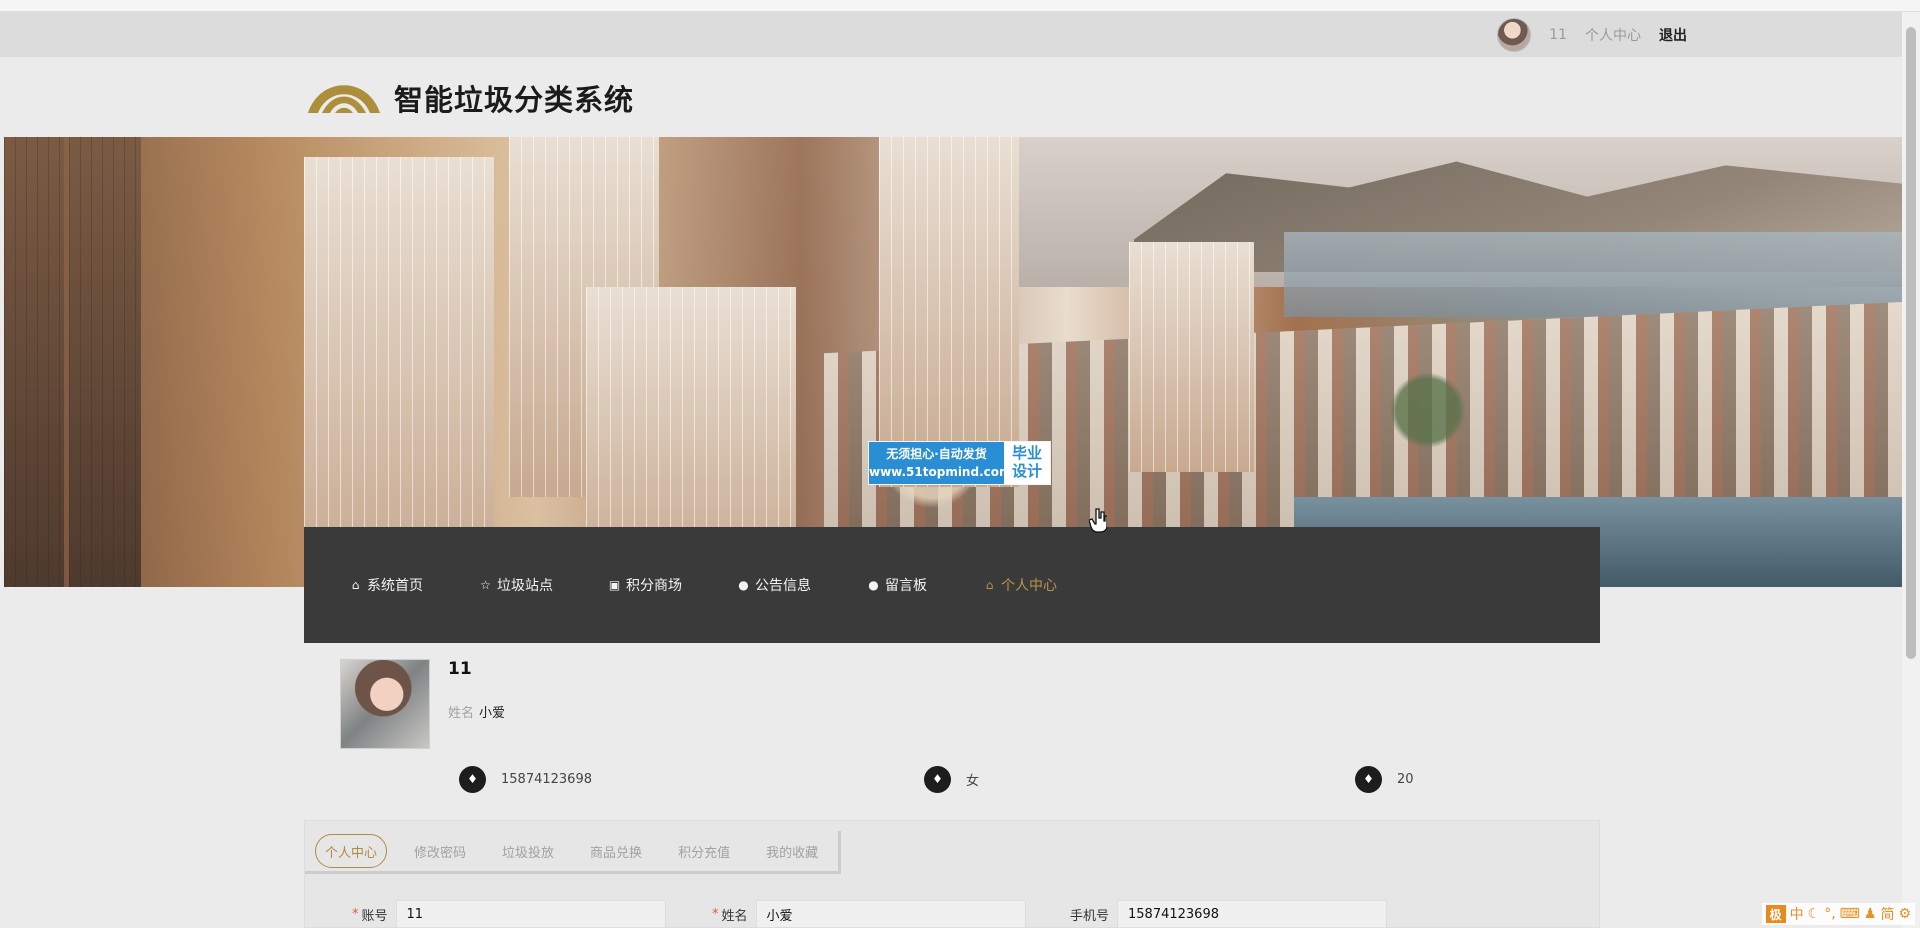 This screenshot has height=928, width=1920. What do you see at coordinates (704, 851) in the screenshot?
I see `tab-points-recharge: 积分充值` at bounding box center [704, 851].